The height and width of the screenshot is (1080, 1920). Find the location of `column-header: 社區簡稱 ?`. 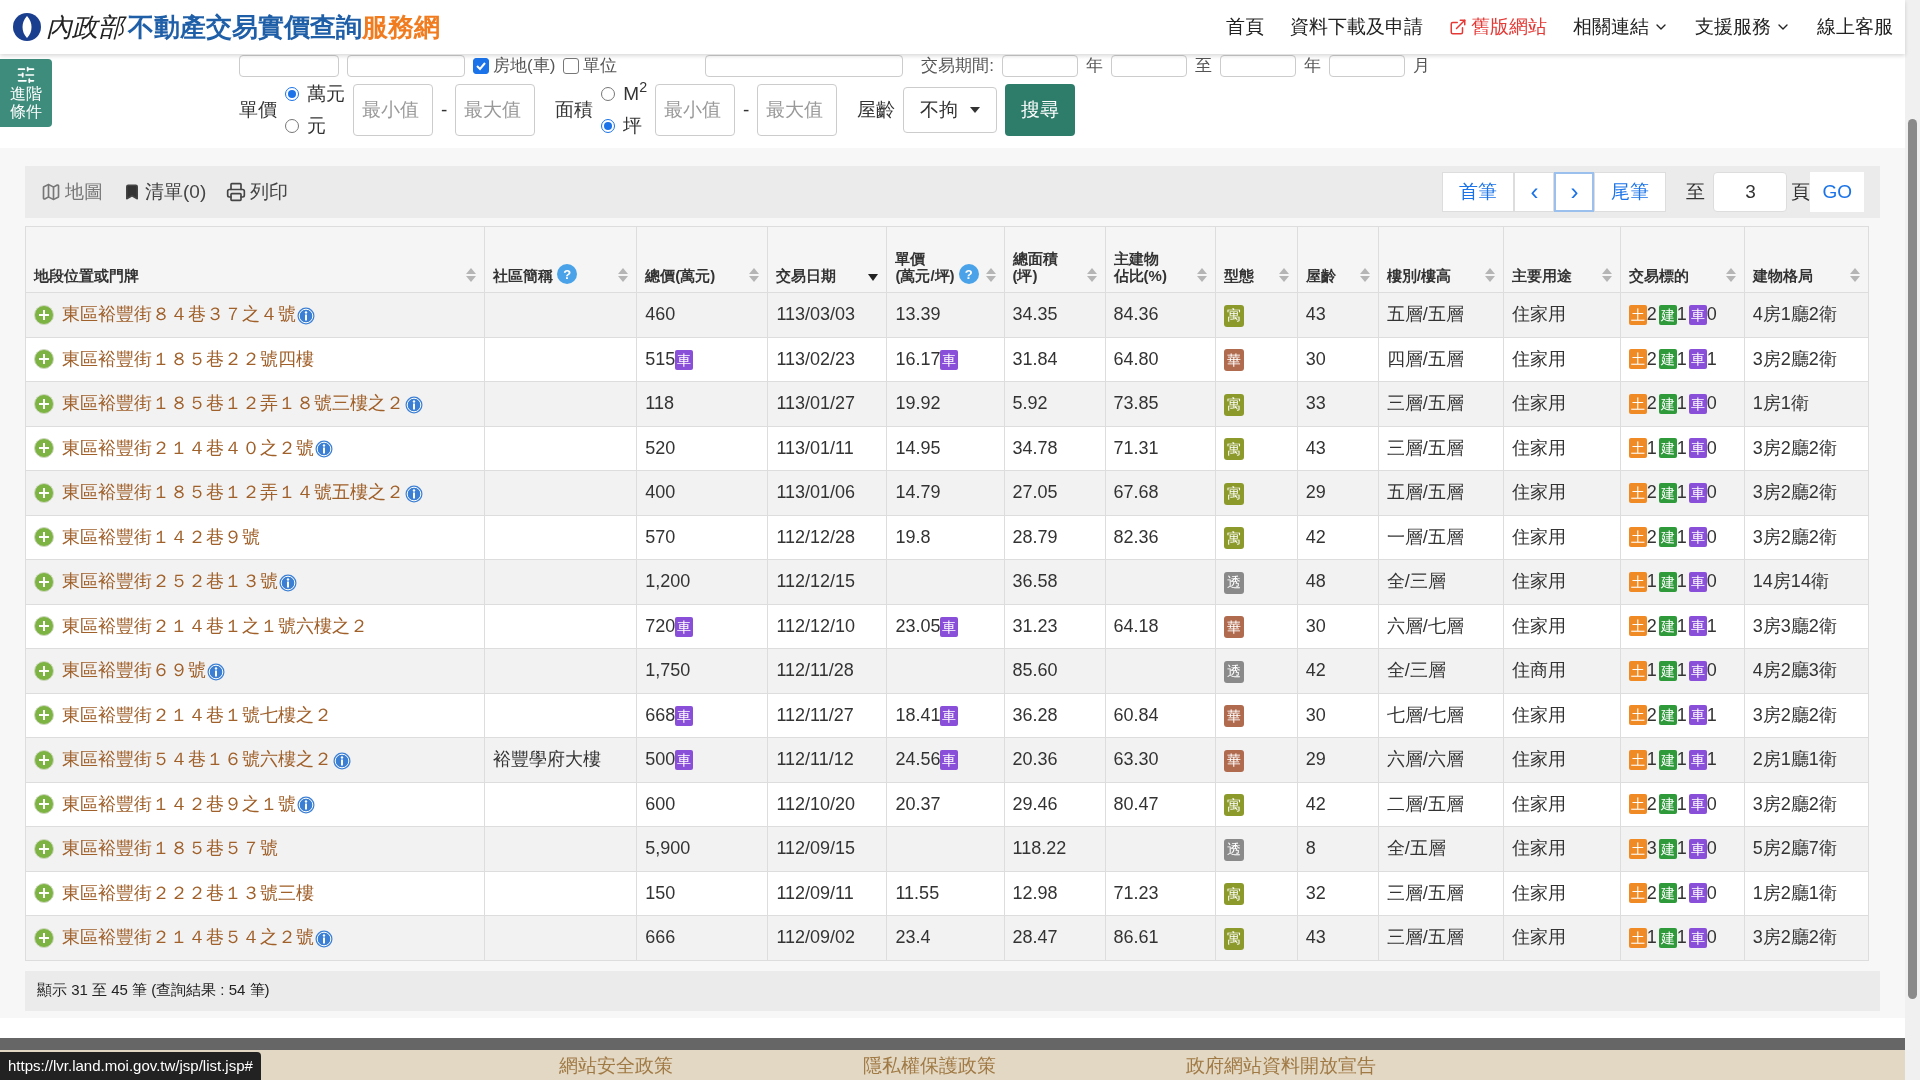

column-header: 社區簡稱 ? is located at coordinates (560, 259).